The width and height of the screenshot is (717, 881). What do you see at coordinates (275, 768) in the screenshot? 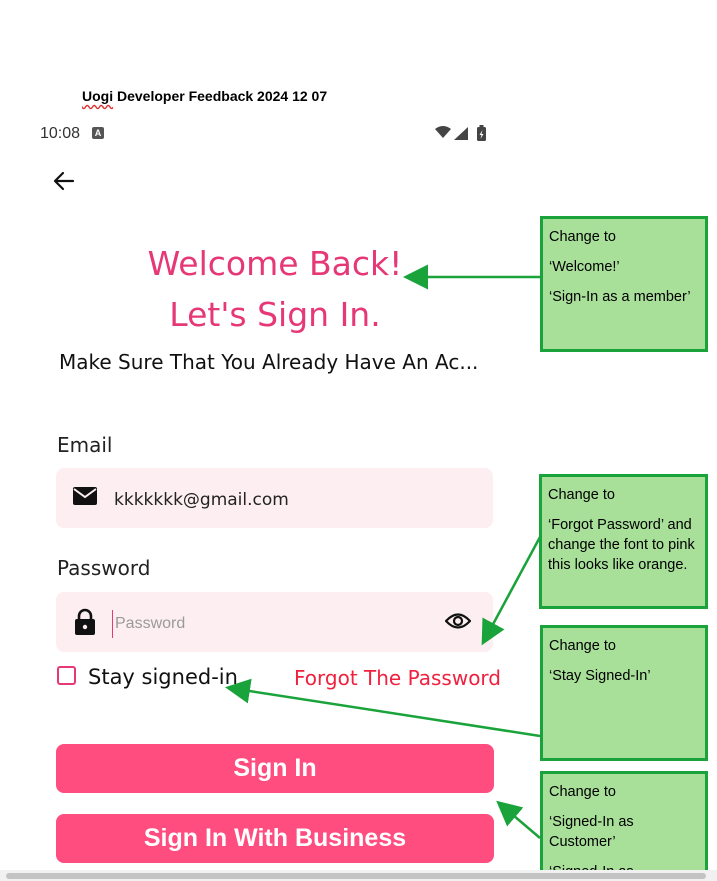
I see `sign-in-button: Sign In` at bounding box center [275, 768].